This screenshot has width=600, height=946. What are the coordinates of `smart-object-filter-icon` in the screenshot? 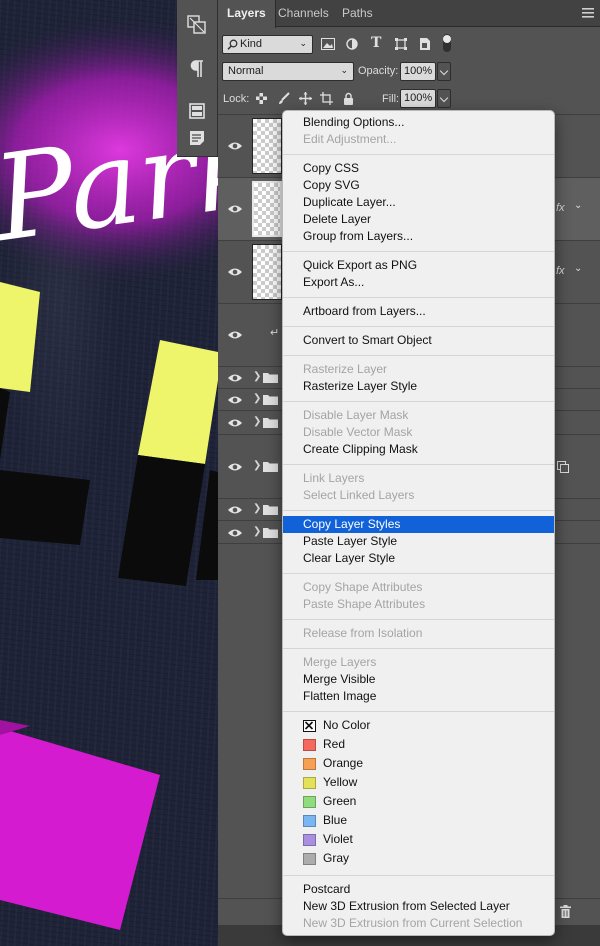 It's located at (425, 44).